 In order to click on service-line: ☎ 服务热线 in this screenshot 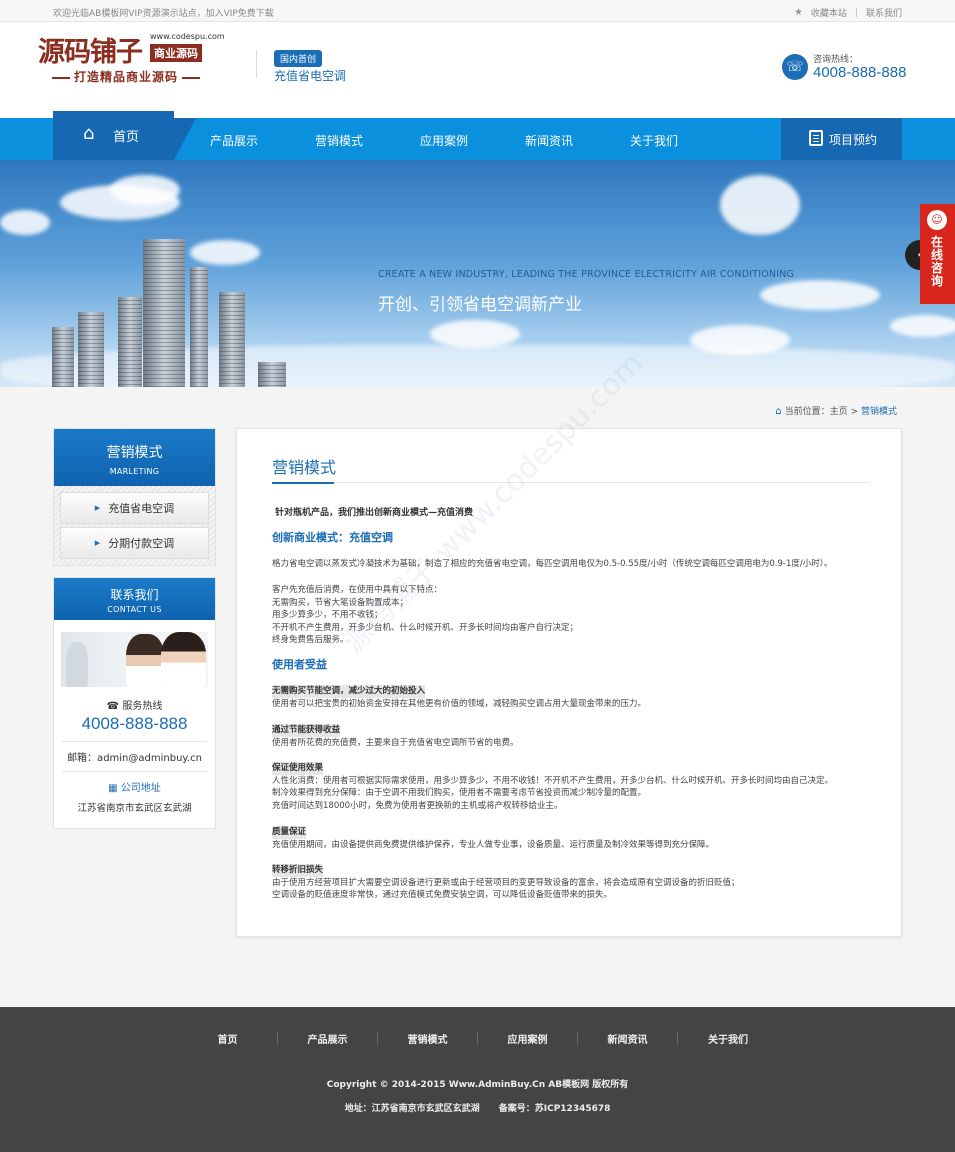, I will do `click(134, 704)`.